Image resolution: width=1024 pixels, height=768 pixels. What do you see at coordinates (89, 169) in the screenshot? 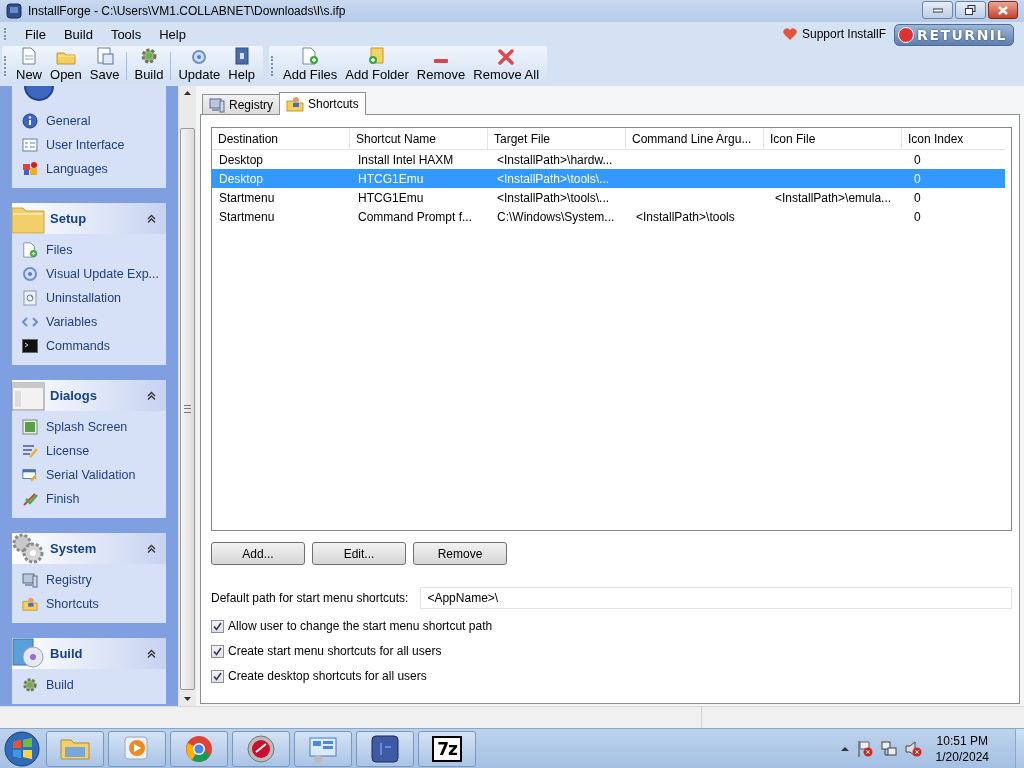
I see `sidebar-item: Languages` at bounding box center [89, 169].